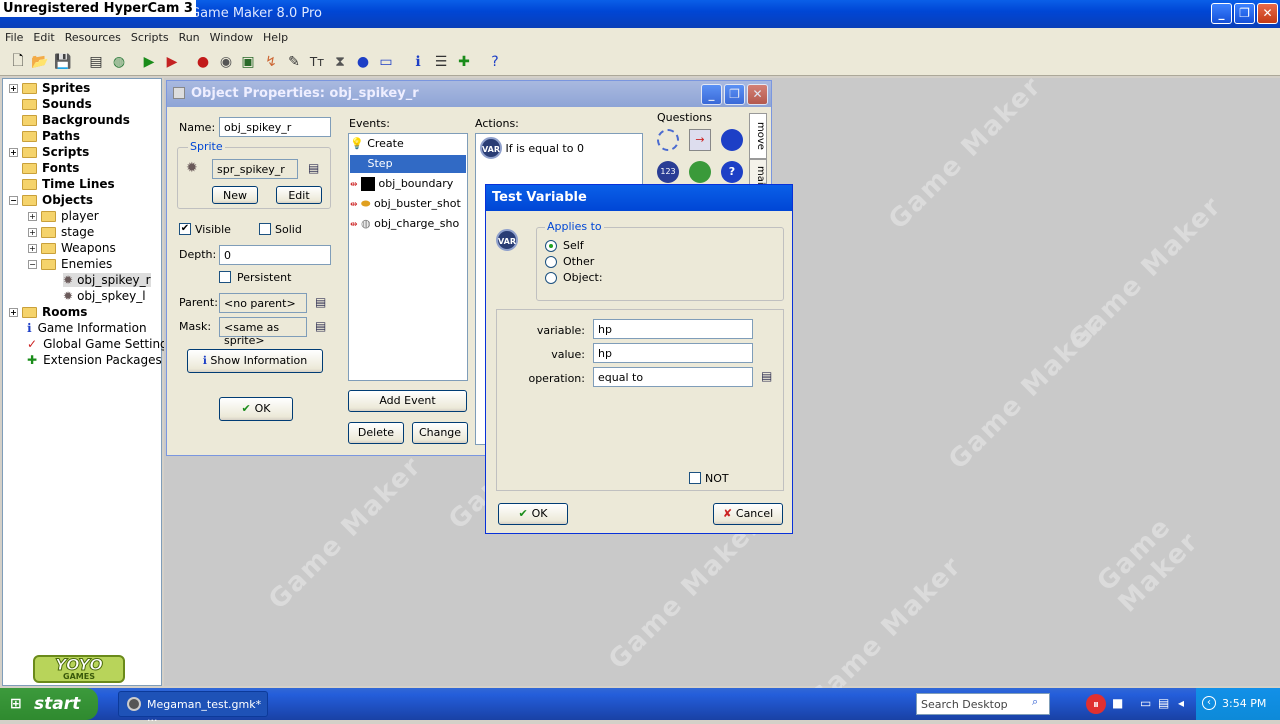 The height and width of the screenshot is (724, 1280). Describe the element at coordinates (72, 248) in the screenshot. I see `tree-item-weapons: + Weapons` at that location.